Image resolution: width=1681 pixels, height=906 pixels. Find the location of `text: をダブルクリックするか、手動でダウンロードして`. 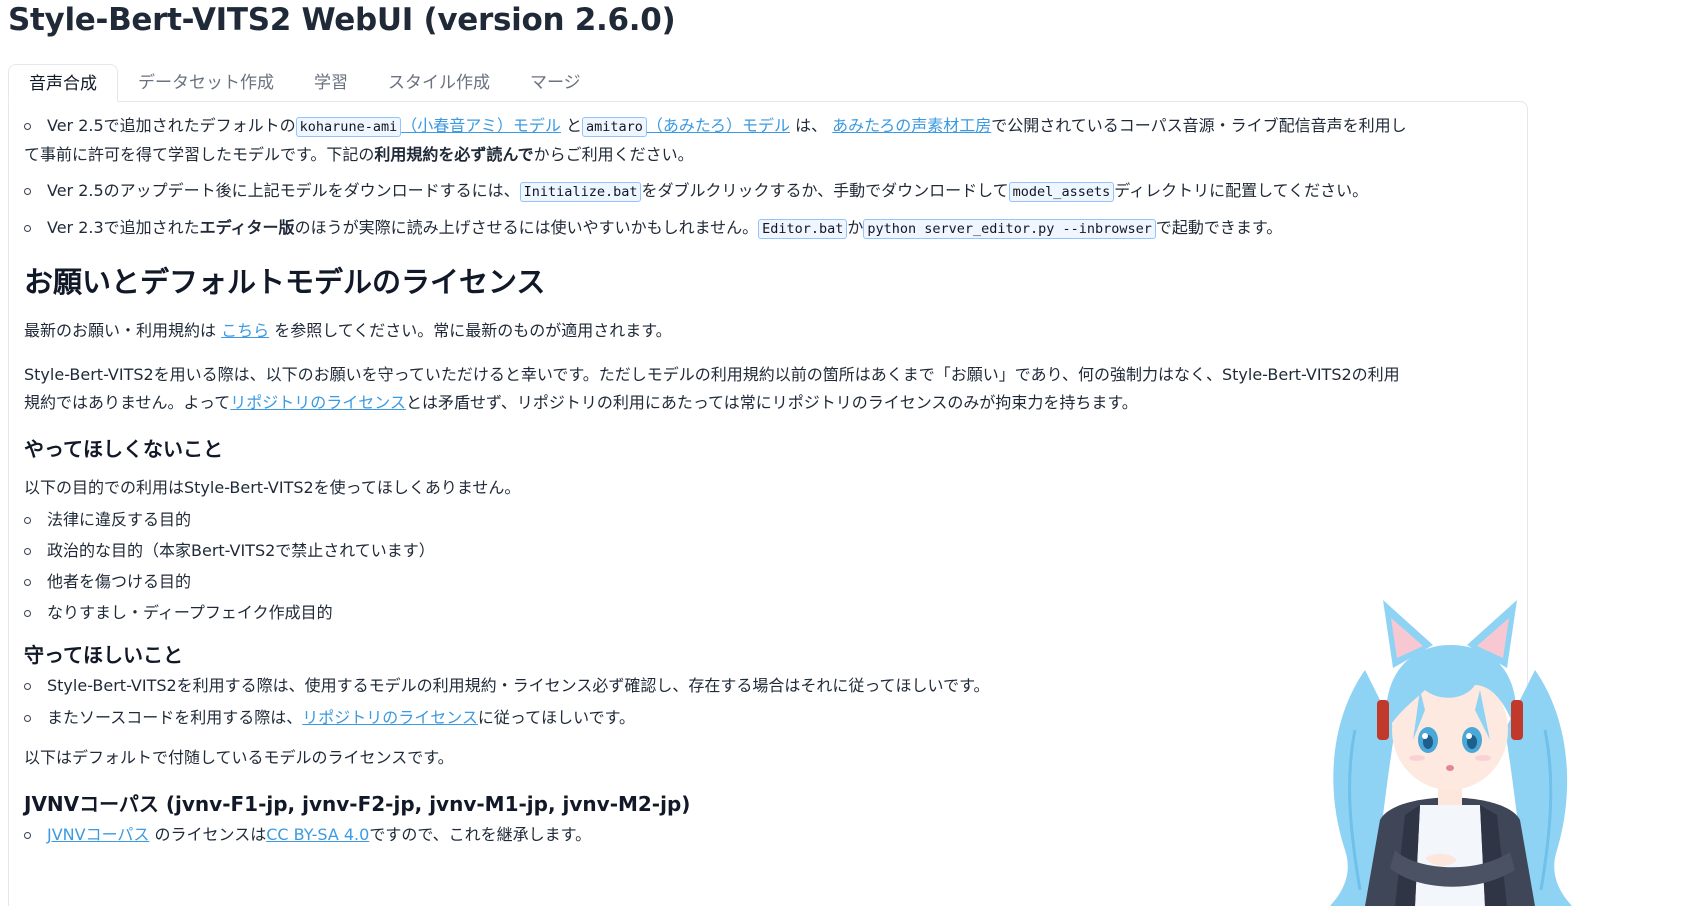

text: をダブルクリックするか、手動でダウンロードして is located at coordinates (825, 190).